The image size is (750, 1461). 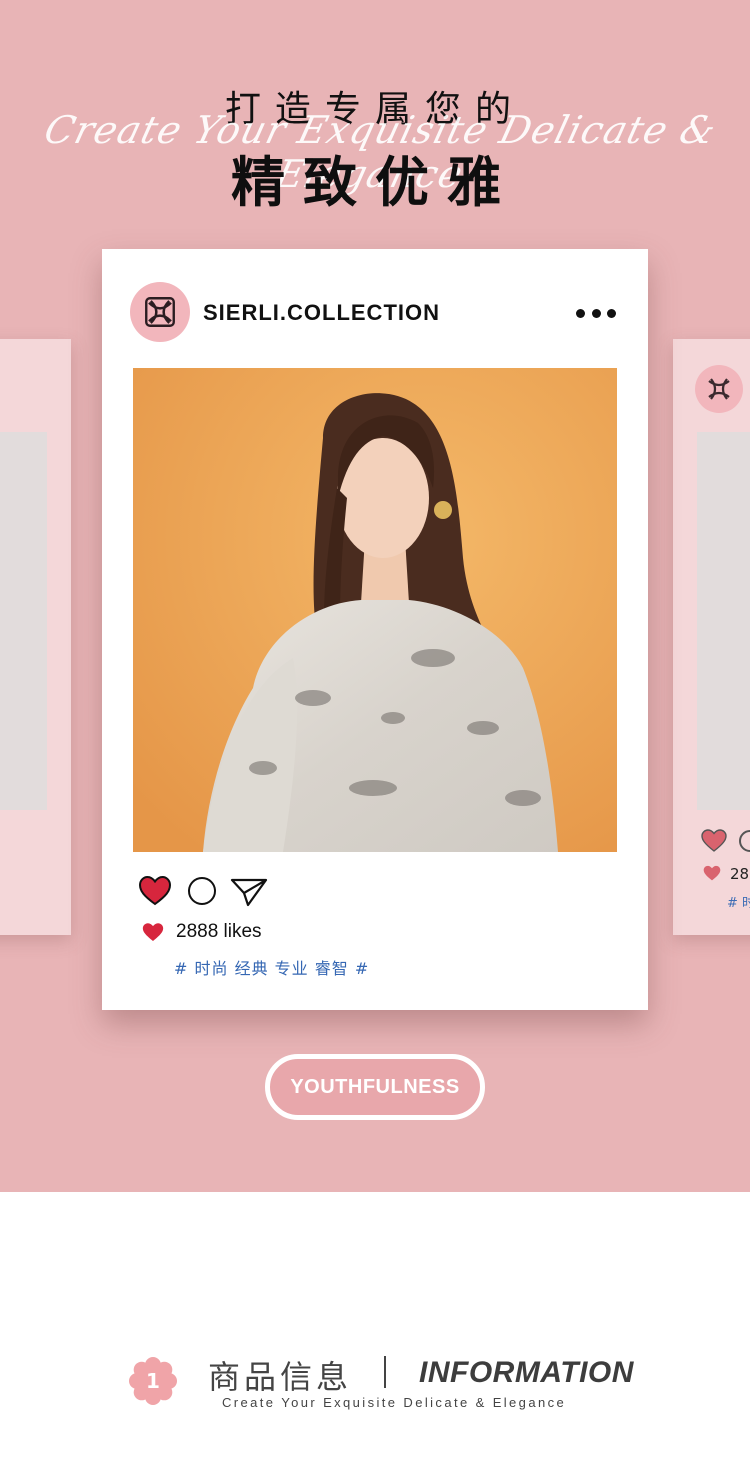 What do you see at coordinates (714, 840) in the screenshot?
I see `side-heart-icon` at bounding box center [714, 840].